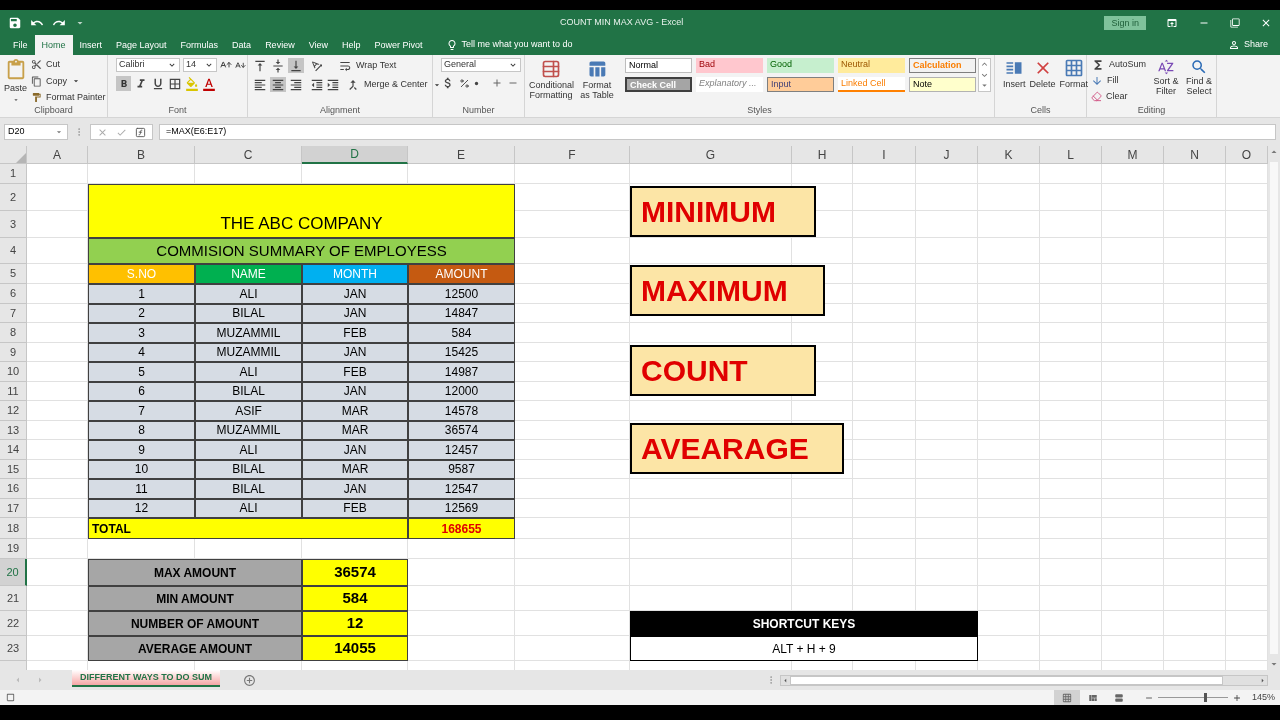  What do you see at coordinates (91, 45) in the screenshot?
I see `menu-tab: Insert` at bounding box center [91, 45].